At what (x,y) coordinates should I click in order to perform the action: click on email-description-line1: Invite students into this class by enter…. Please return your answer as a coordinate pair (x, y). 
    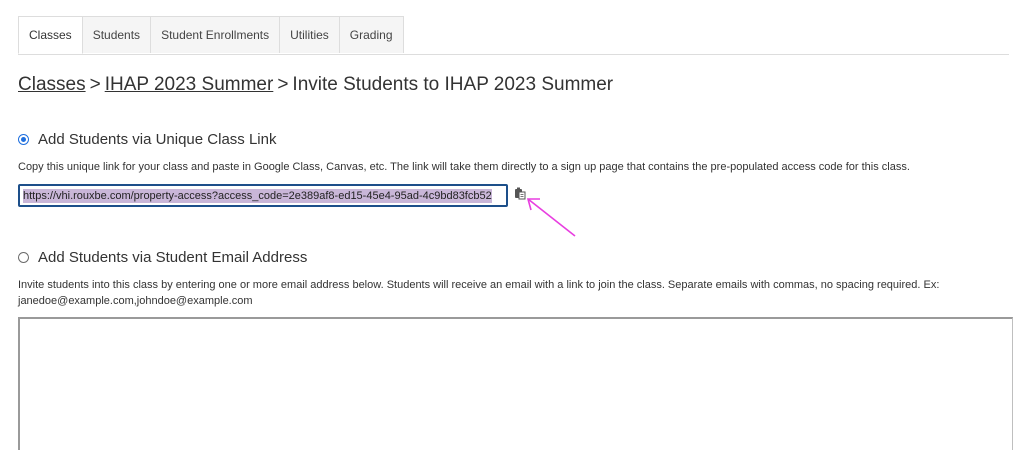
    Looking at the image, I should click on (479, 285).